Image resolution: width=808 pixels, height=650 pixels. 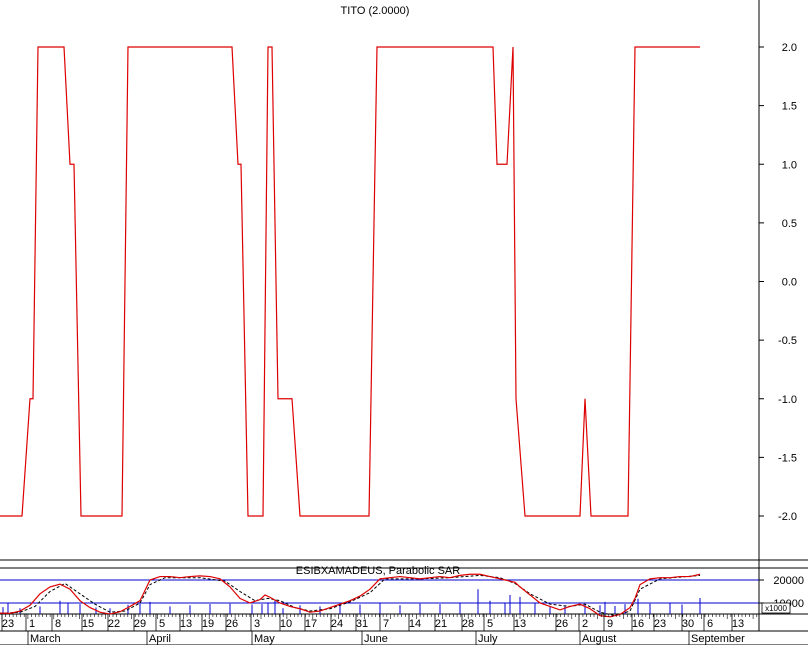 I want to click on sub-series, so click(x=350, y=595).